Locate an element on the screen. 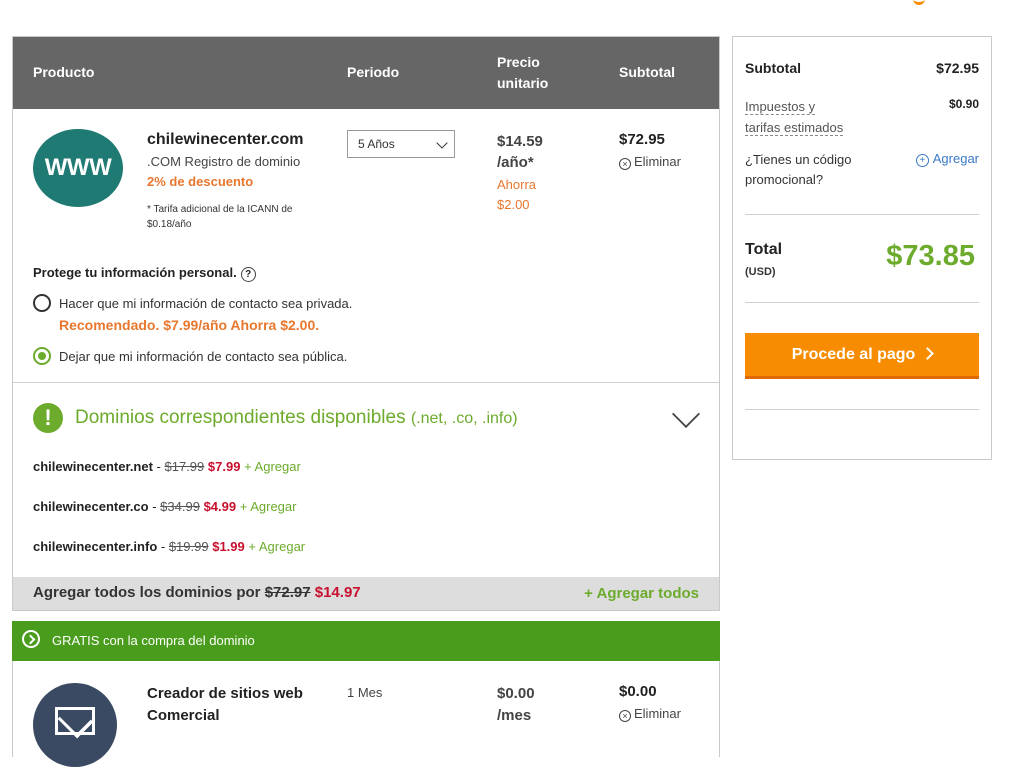 This screenshot has height=767, width=1015. website-builder-period: 1 Mes is located at coordinates (365, 692).